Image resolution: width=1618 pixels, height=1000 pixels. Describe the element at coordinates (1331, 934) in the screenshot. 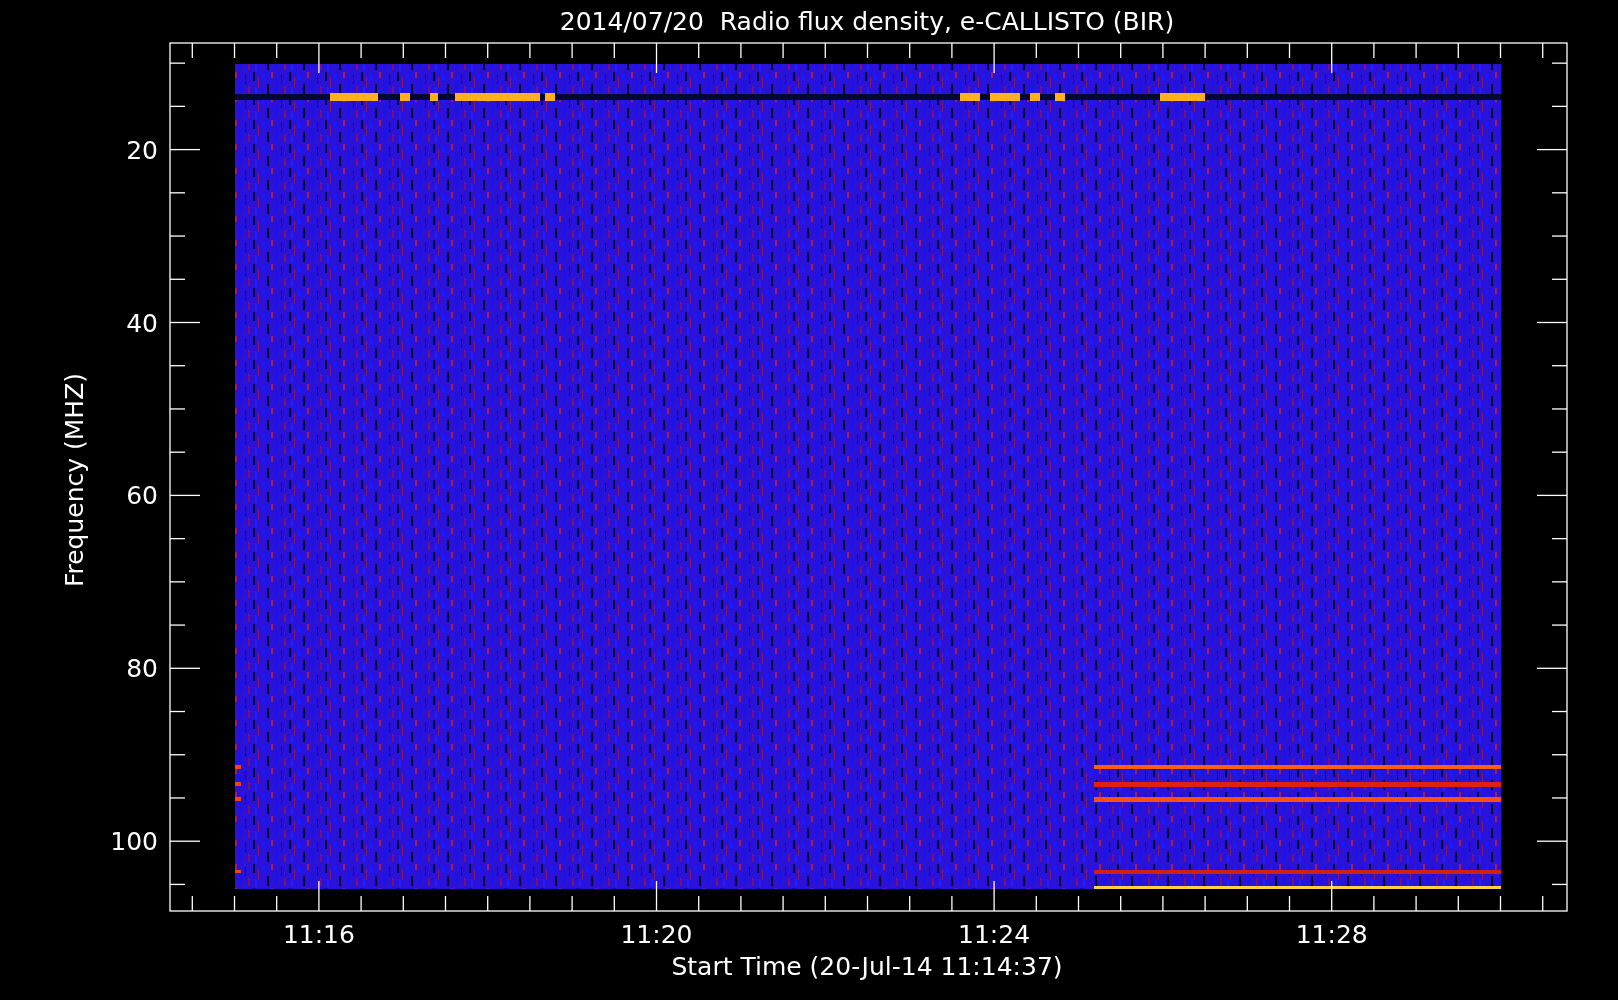

I see `x-tick-label: 11:28` at that location.